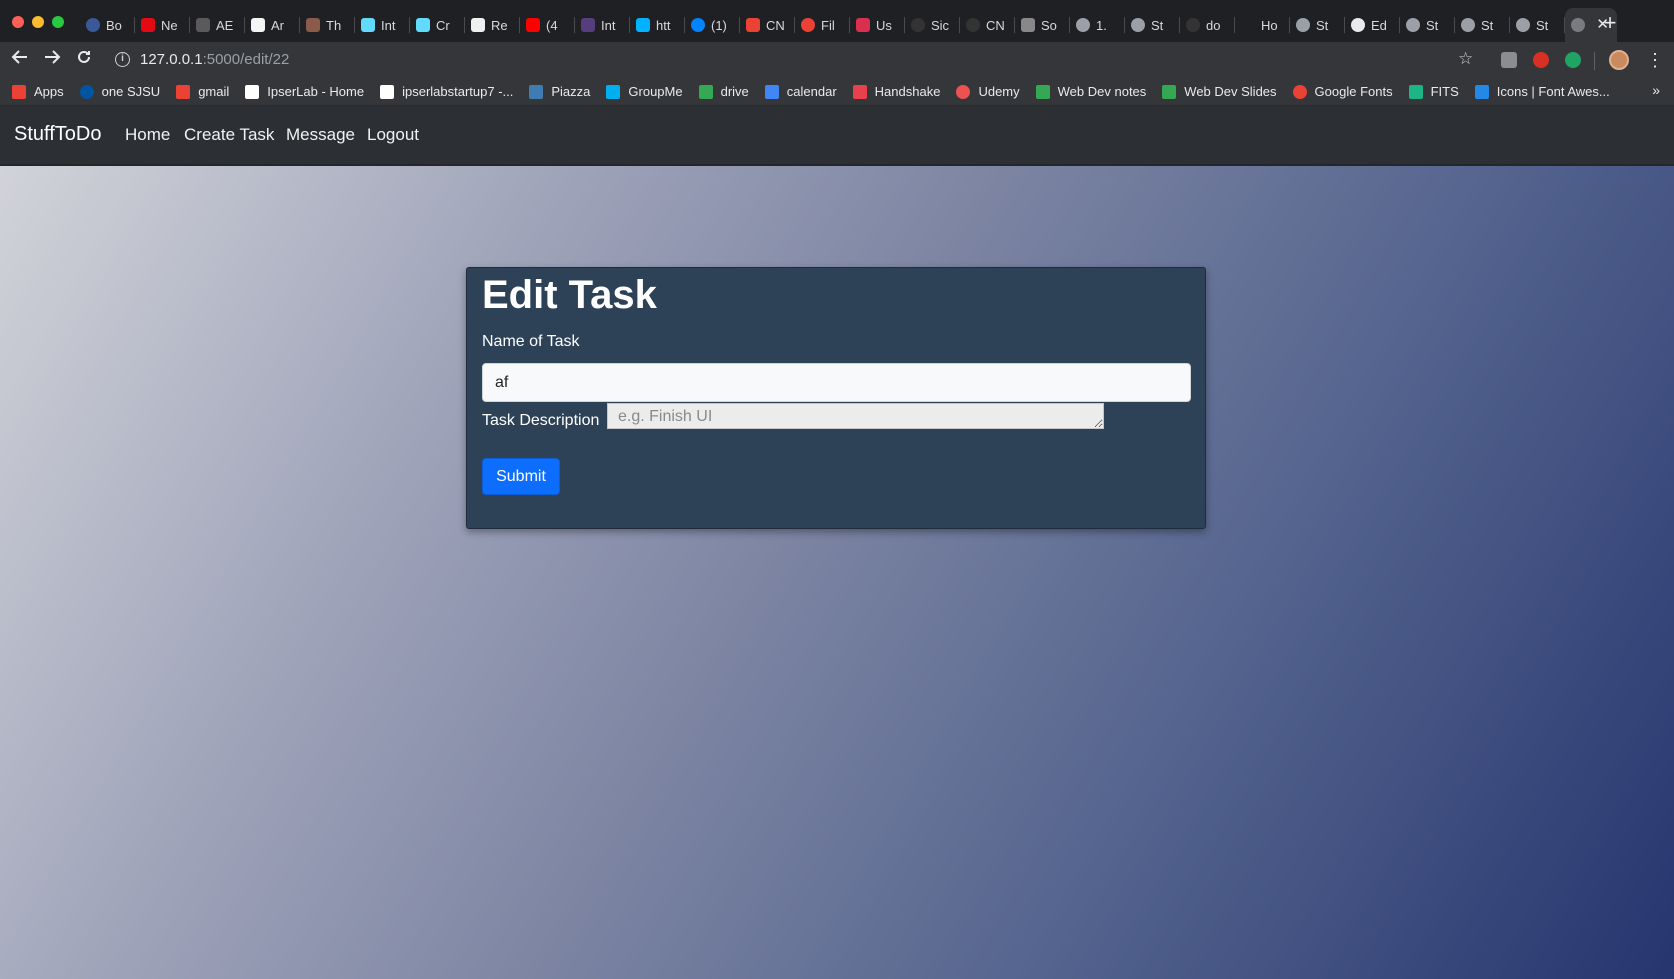  Describe the element at coordinates (320, 135) in the screenshot. I see `nav-message-link: Message` at that location.